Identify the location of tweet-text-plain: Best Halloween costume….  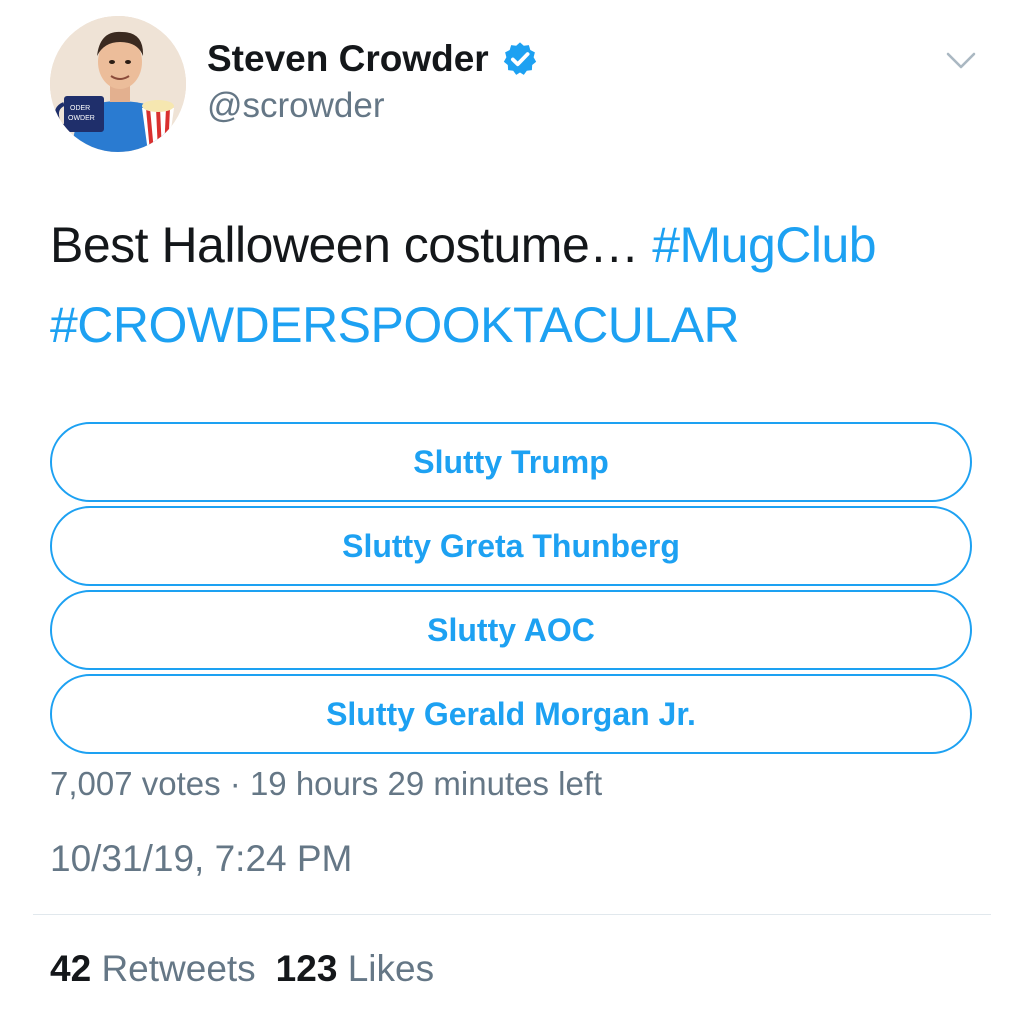
(344, 245).